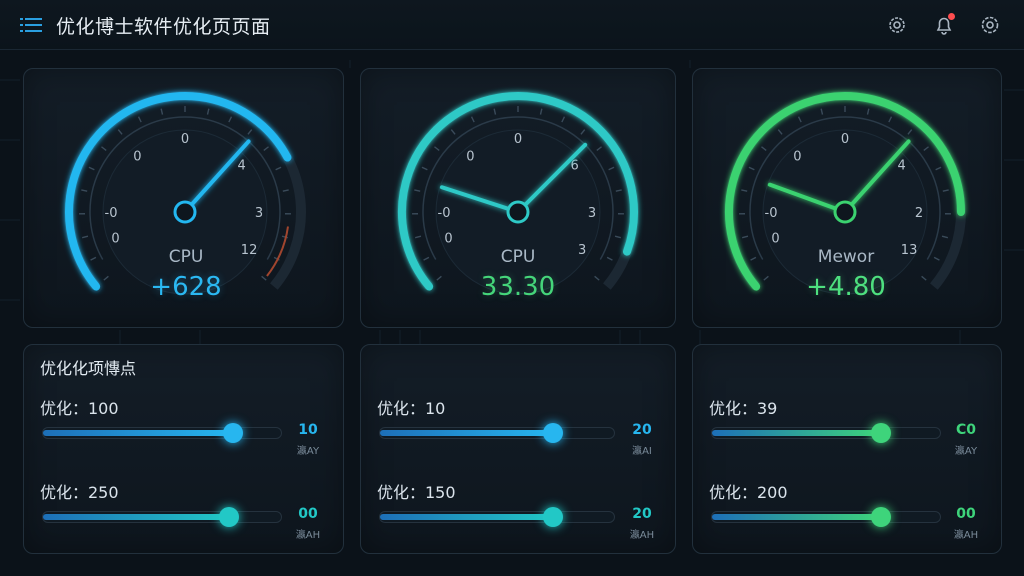 This screenshot has width=1024, height=576. What do you see at coordinates (743, 408) in the screenshot?
I see `slider-label: 优化：39` at bounding box center [743, 408].